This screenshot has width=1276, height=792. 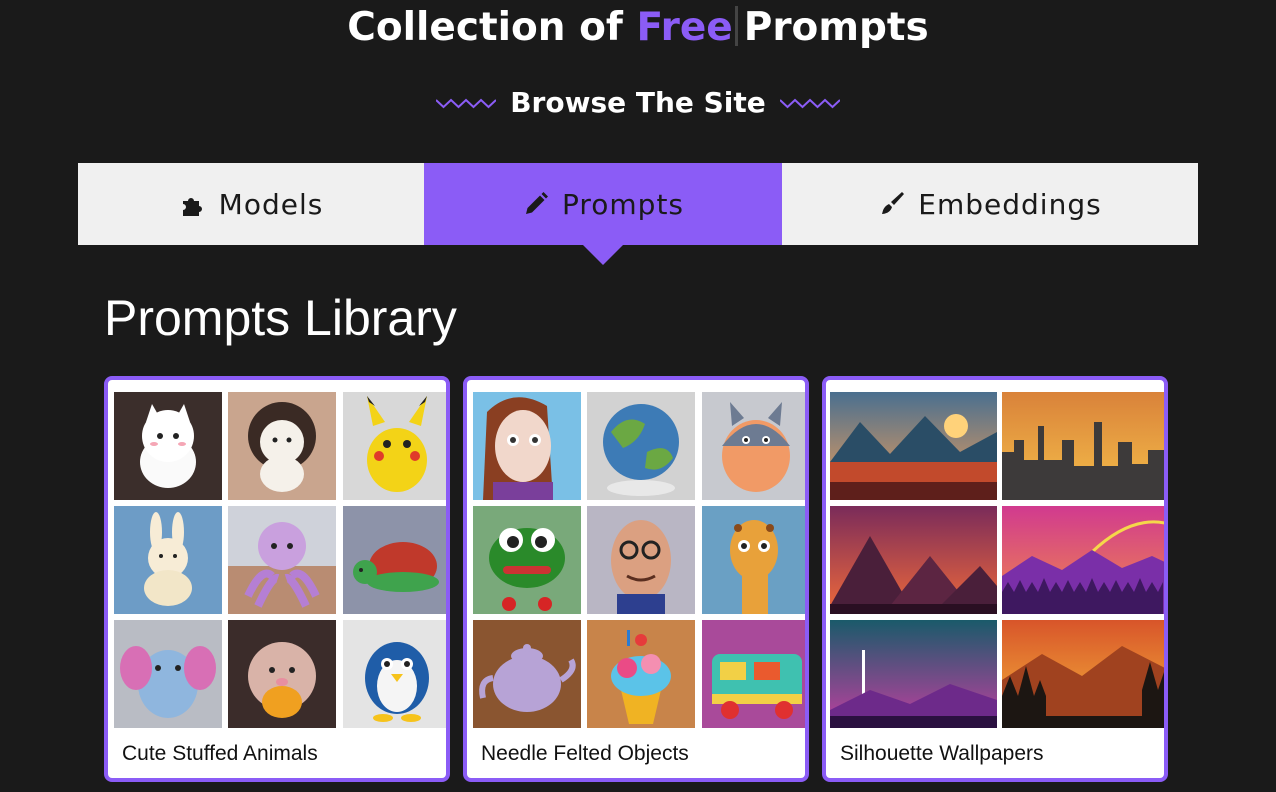 What do you see at coordinates (809, 103) in the screenshot?
I see `zigzag-right-icon` at bounding box center [809, 103].